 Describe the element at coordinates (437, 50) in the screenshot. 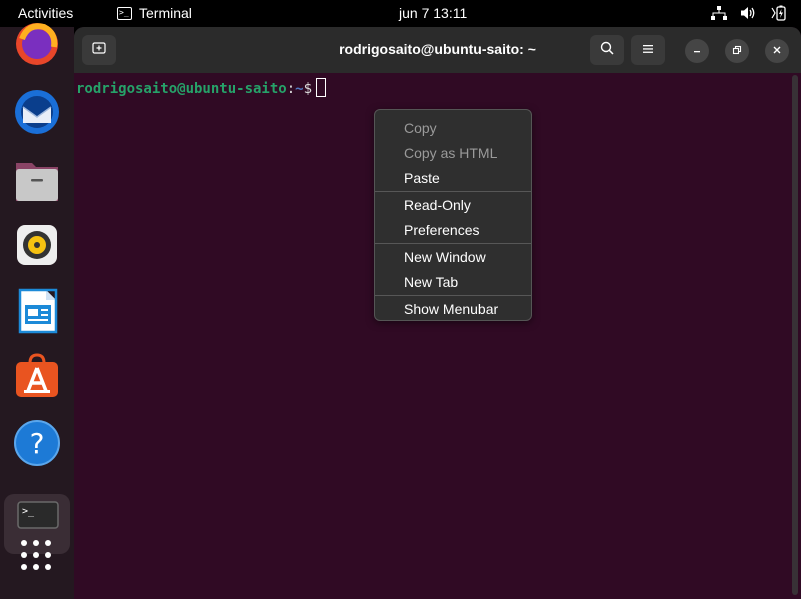

I see `header-bar: rodrigosaito@ubuntu-saito: ~` at that location.